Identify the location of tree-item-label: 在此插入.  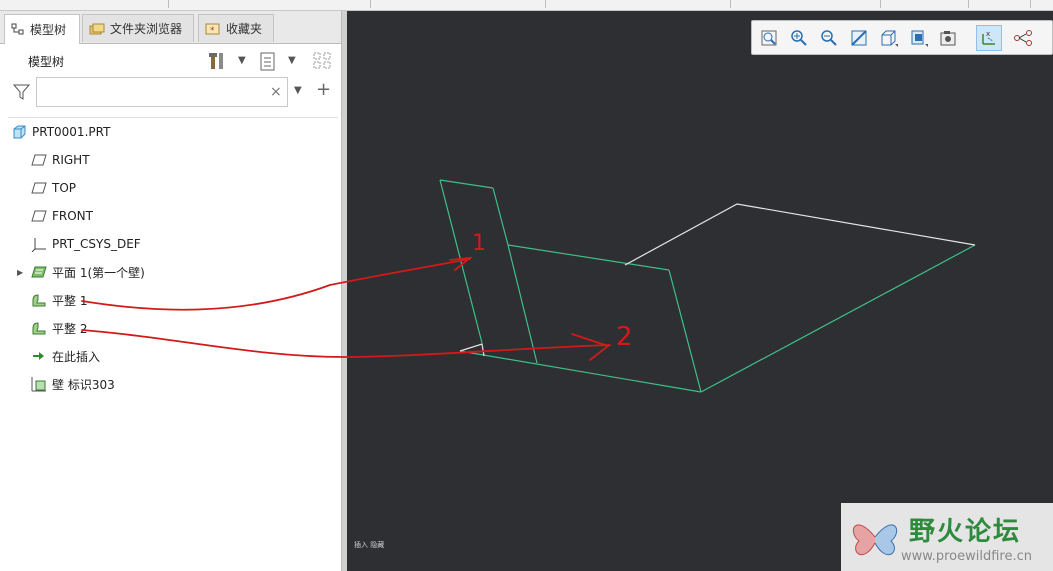
(76, 356).